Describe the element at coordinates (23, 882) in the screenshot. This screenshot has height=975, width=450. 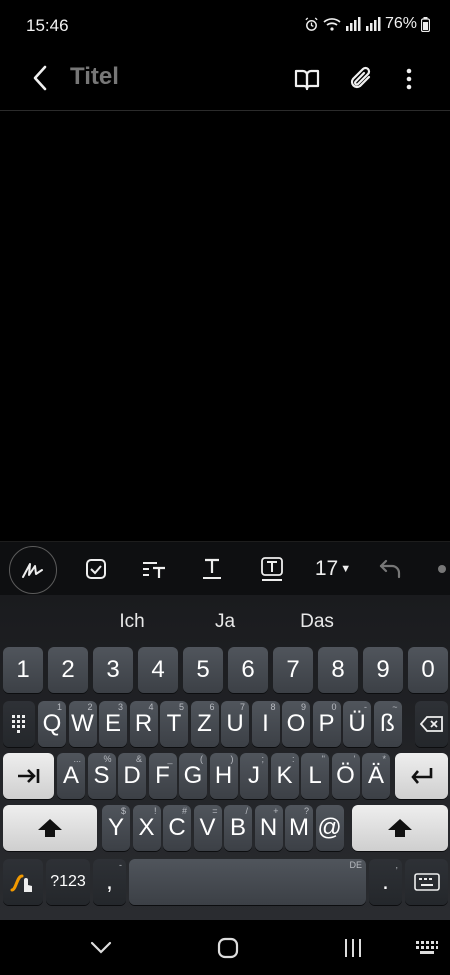
I see `swype-key` at that location.